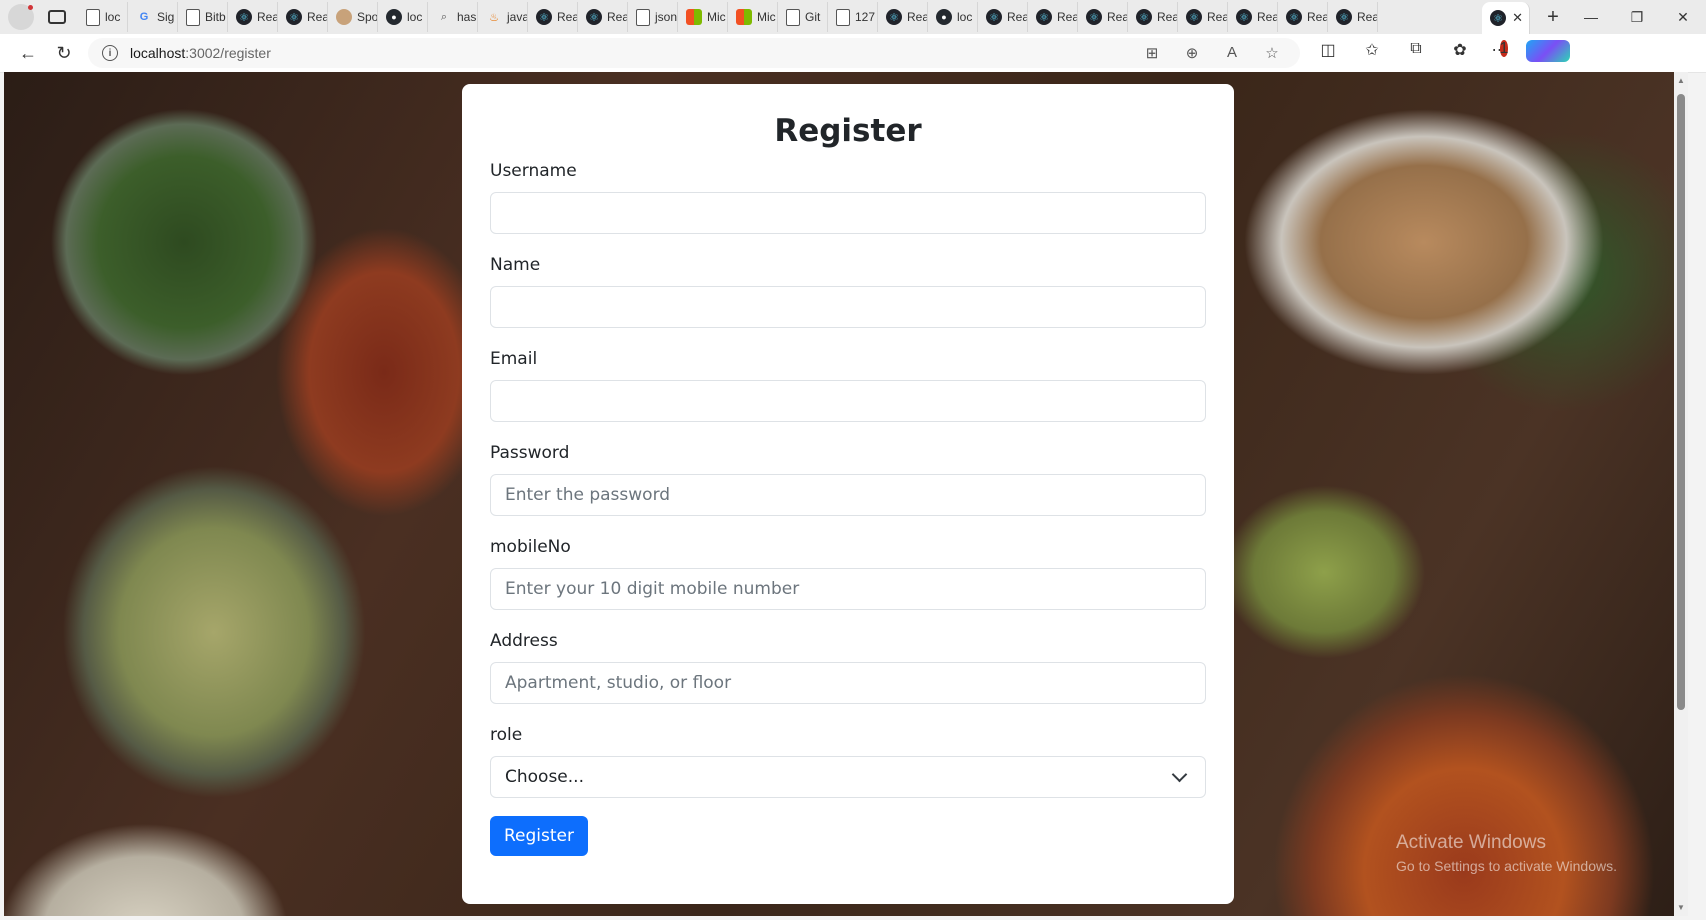 The image size is (1706, 920). Describe the element at coordinates (1192, 53) in the screenshot. I see `zoom-icon: ⊕` at that location.